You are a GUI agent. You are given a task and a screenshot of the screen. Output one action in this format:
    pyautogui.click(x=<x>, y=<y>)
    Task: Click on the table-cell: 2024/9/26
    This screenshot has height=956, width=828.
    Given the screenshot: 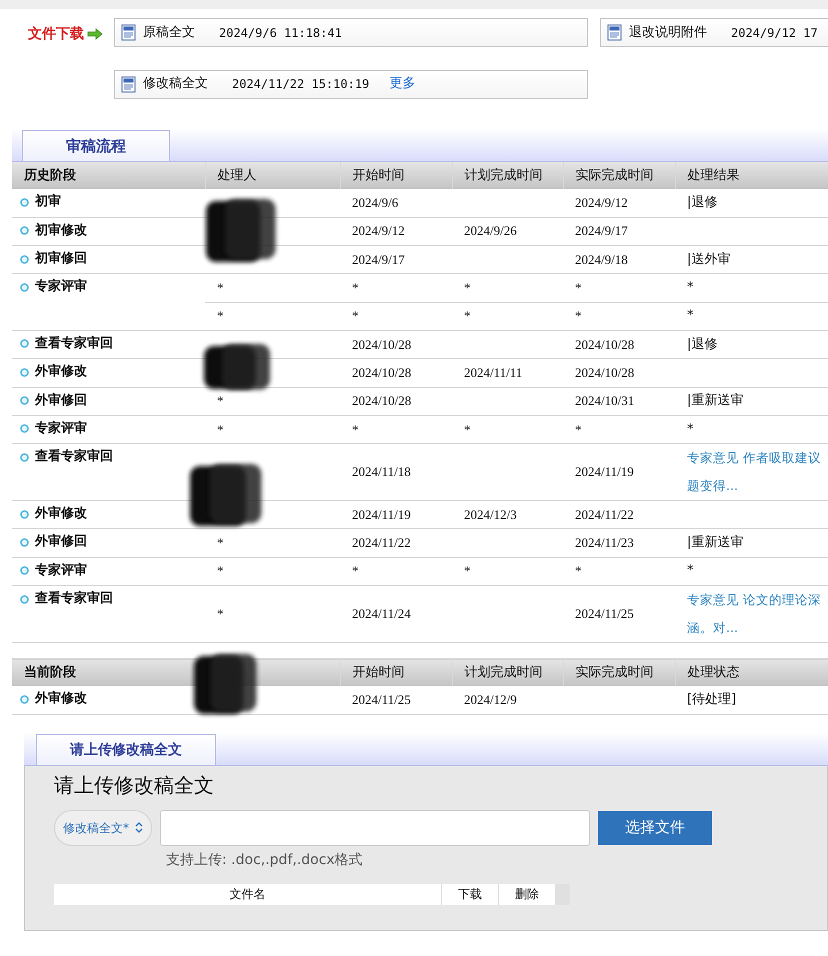 What is the action you would take?
    pyautogui.click(x=490, y=230)
    